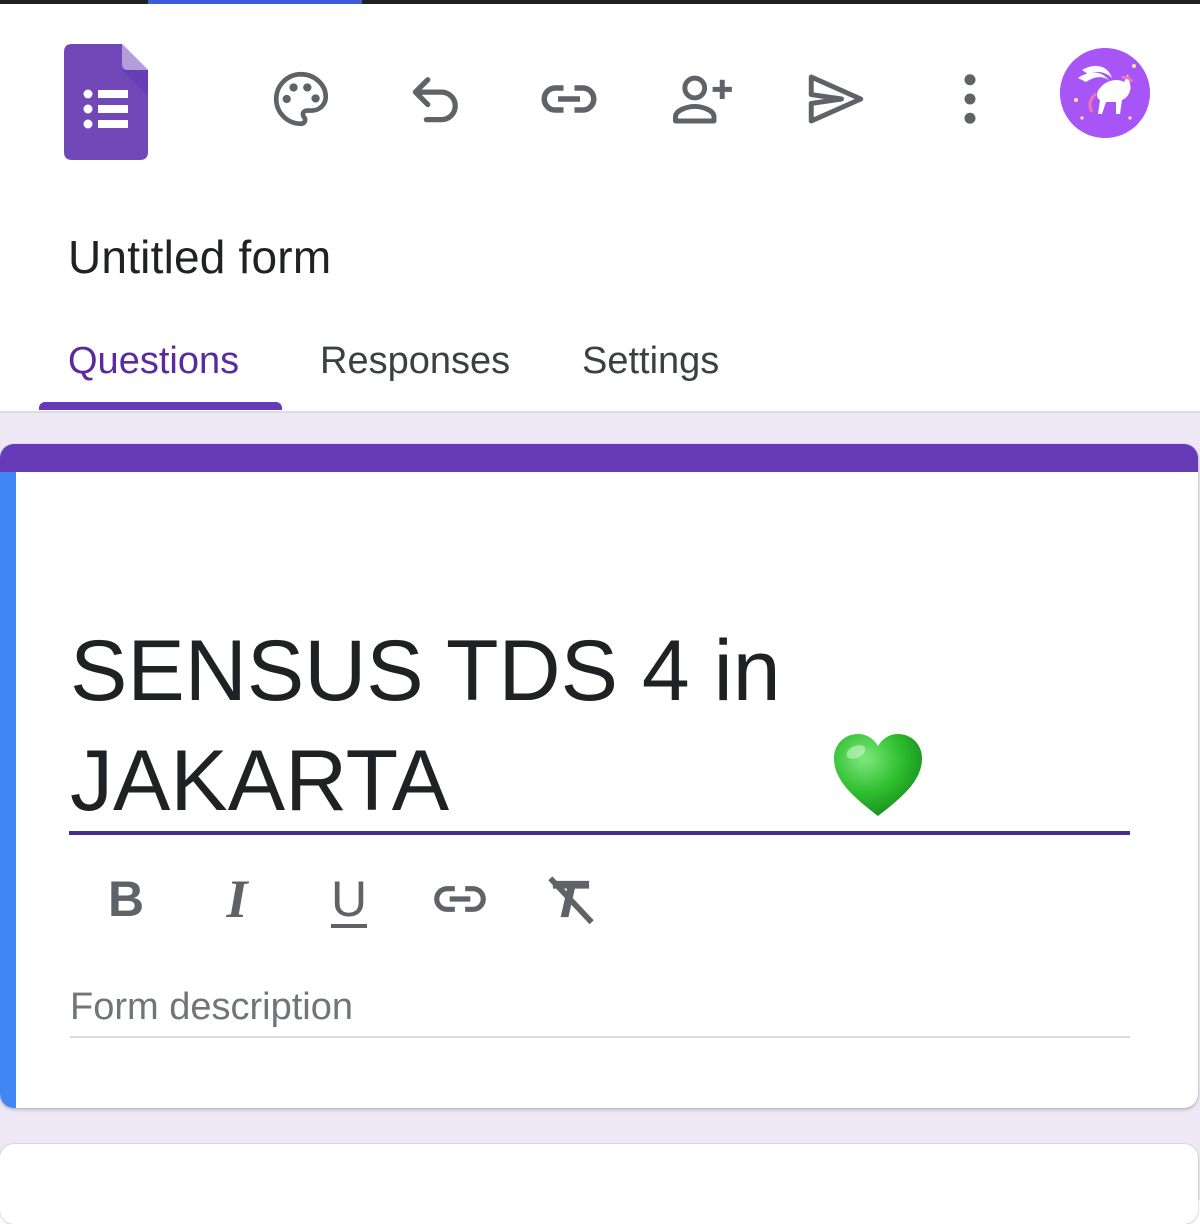 This screenshot has height=1224, width=1200. I want to click on account-avatar, so click(1105, 93).